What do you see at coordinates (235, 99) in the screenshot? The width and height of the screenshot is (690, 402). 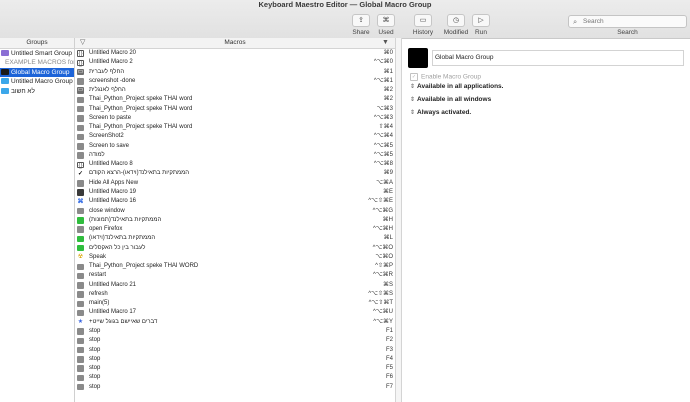 I see `macro-row: Thai_Python_Project speke THAI word ⌘2` at bounding box center [235, 99].